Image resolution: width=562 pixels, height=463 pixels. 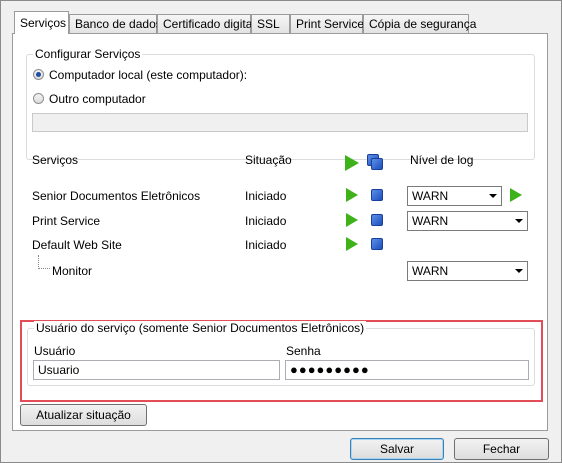 What do you see at coordinates (430, 196) in the screenshot?
I see `log-level-senior-value: WARN` at bounding box center [430, 196].